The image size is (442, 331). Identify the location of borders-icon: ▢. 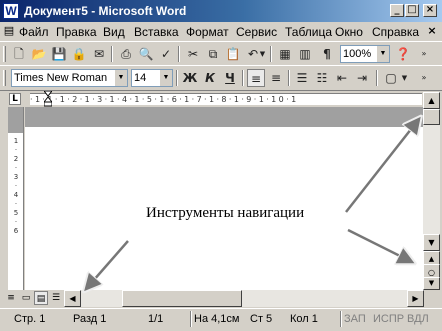
(391, 78).